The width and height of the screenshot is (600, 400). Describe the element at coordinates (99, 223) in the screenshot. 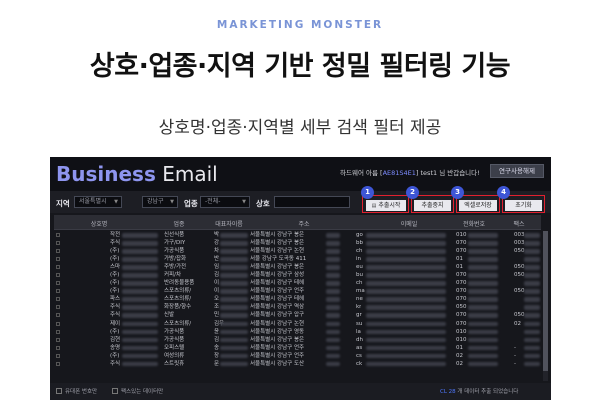

I see `column-header: 상호명` at that location.